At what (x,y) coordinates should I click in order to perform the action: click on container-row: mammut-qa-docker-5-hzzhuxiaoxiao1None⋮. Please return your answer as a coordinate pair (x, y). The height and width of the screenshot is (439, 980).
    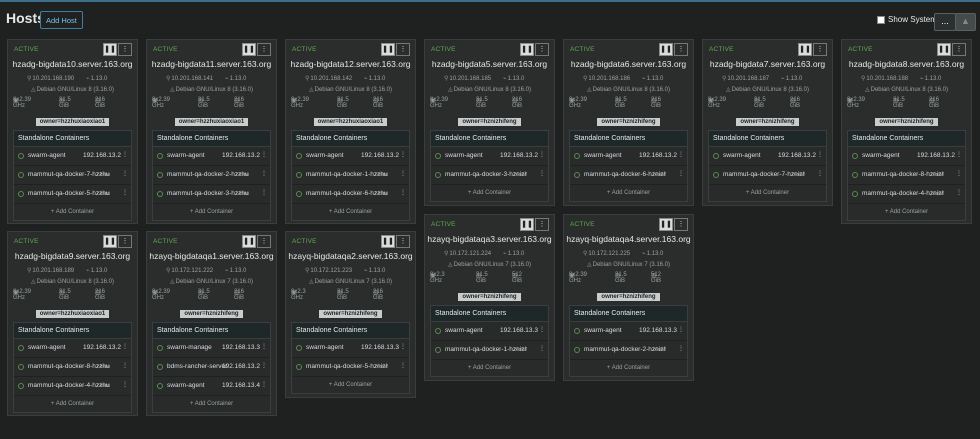
    Looking at the image, I should click on (72, 194).